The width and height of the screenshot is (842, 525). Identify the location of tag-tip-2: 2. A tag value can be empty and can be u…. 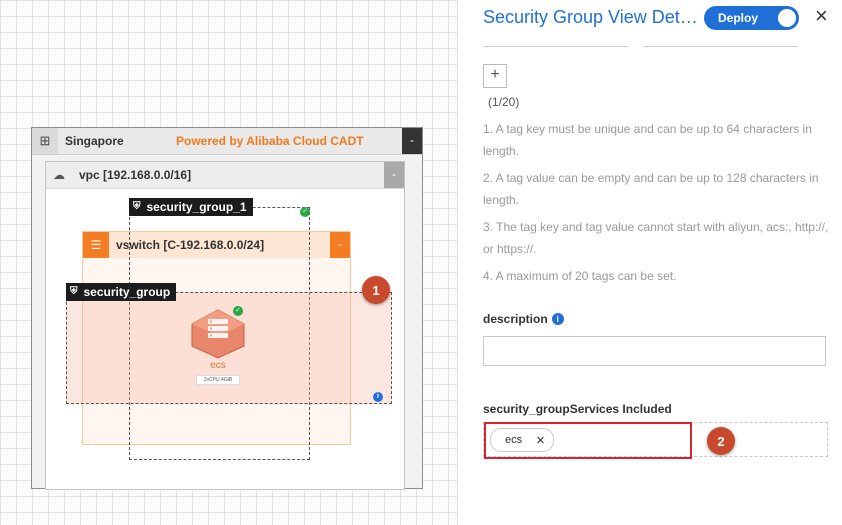
(651, 189).